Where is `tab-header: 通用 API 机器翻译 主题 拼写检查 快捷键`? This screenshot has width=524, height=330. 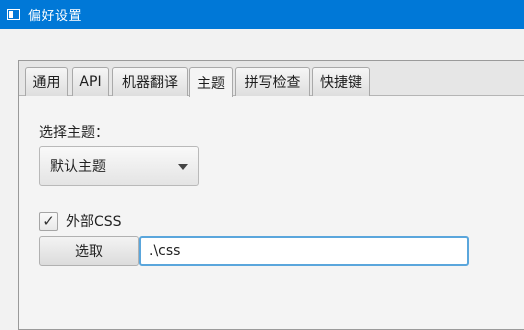 tab-header: 通用 API 机器翻译 主题 拼写检查 快捷键 is located at coordinates (271, 79).